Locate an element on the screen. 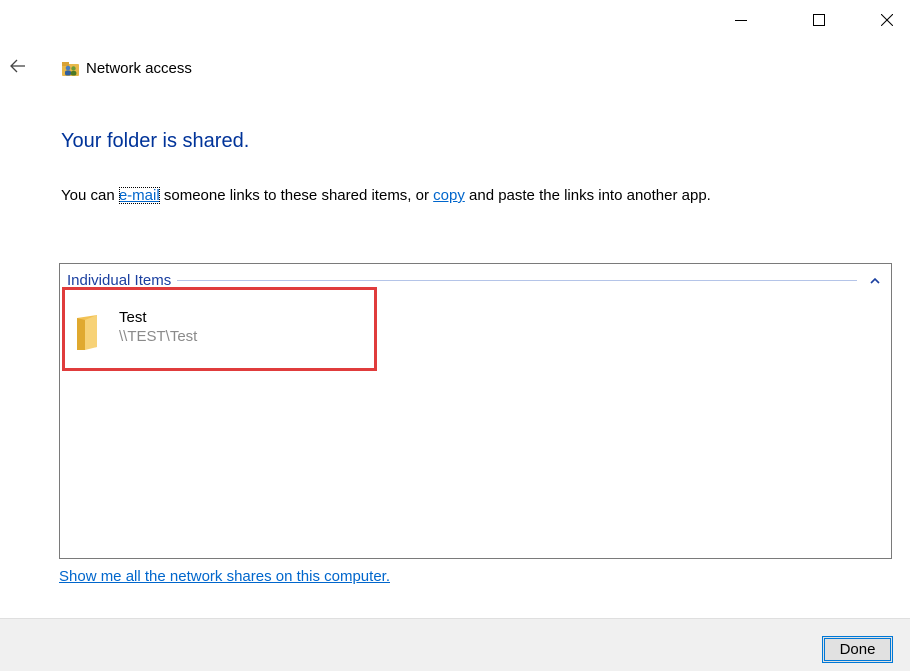 The image size is (910, 671). item-path: \\TEST\Test is located at coordinates (158, 336).